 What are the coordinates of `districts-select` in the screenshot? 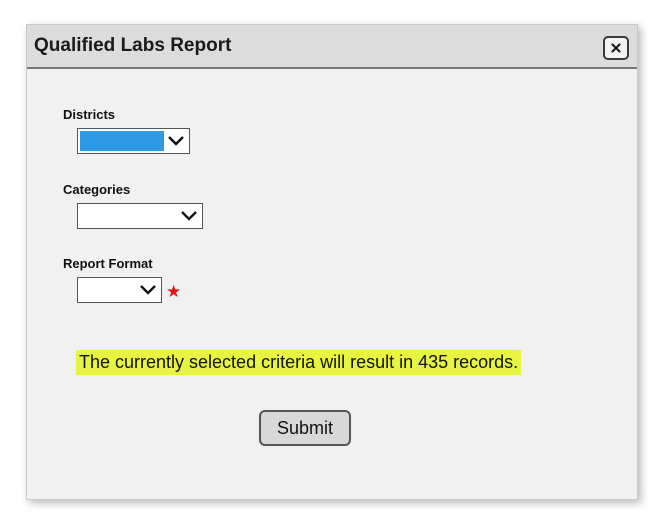 It's located at (133, 141).